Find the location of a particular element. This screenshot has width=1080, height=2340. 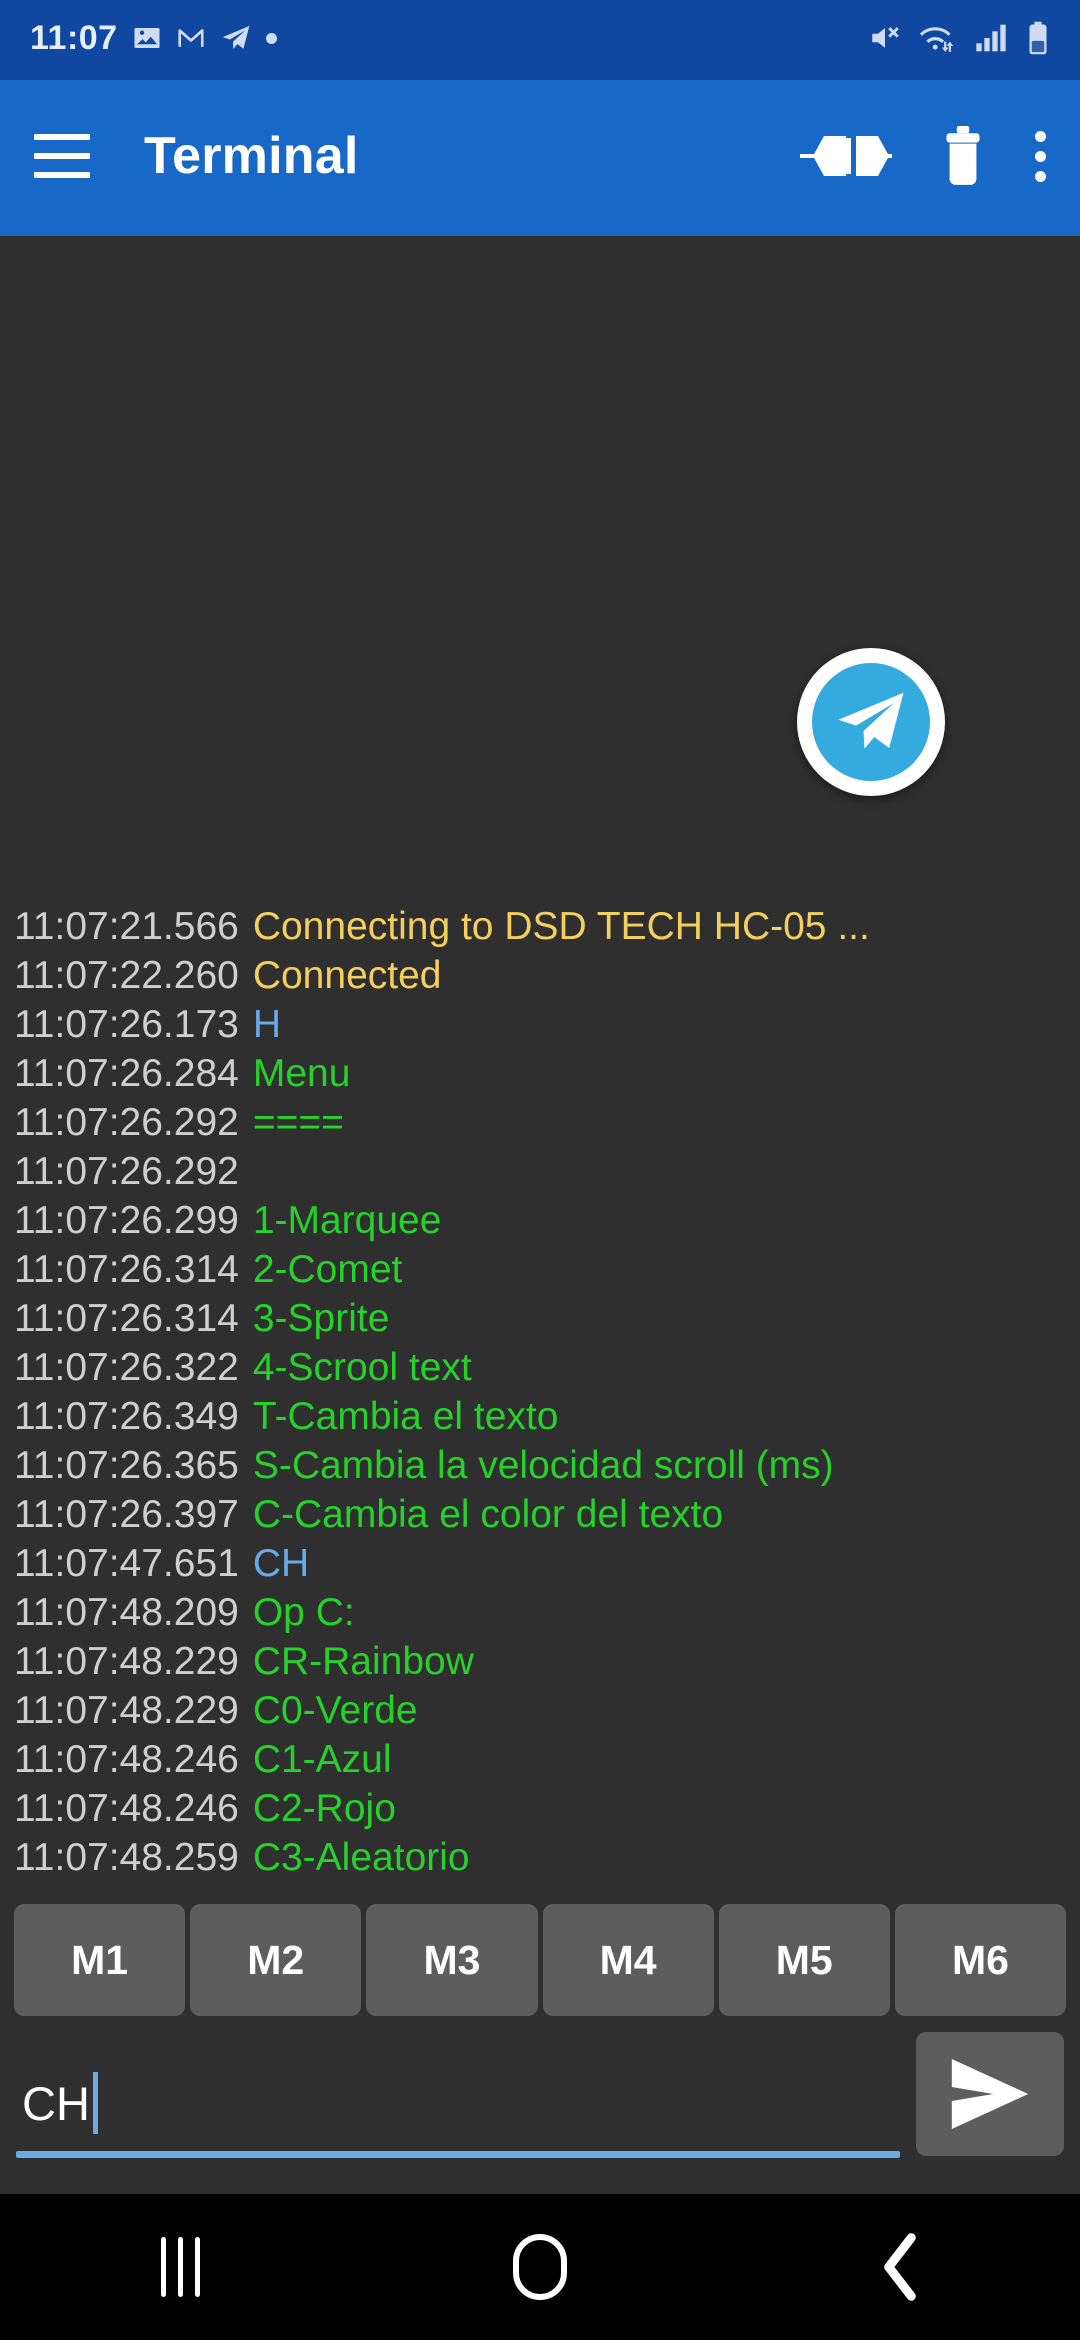

command-input-wrapper: CH is located at coordinates (458, 2112).